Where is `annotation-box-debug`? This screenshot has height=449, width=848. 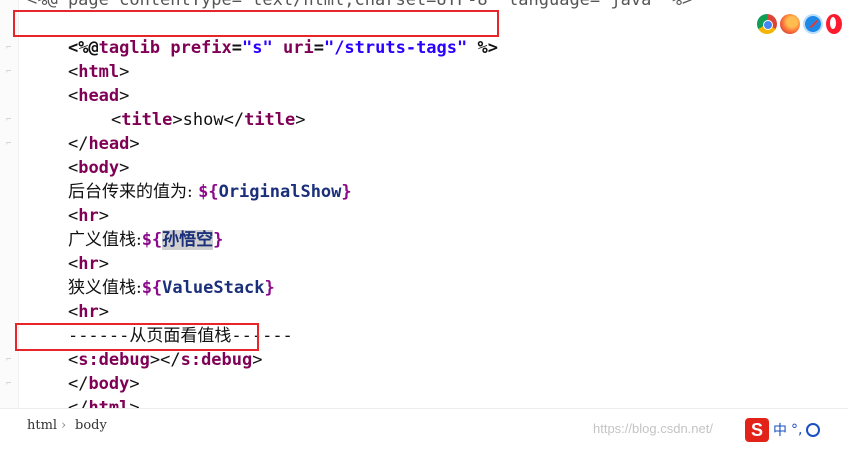
annotation-box-debug is located at coordinates (137, 337).